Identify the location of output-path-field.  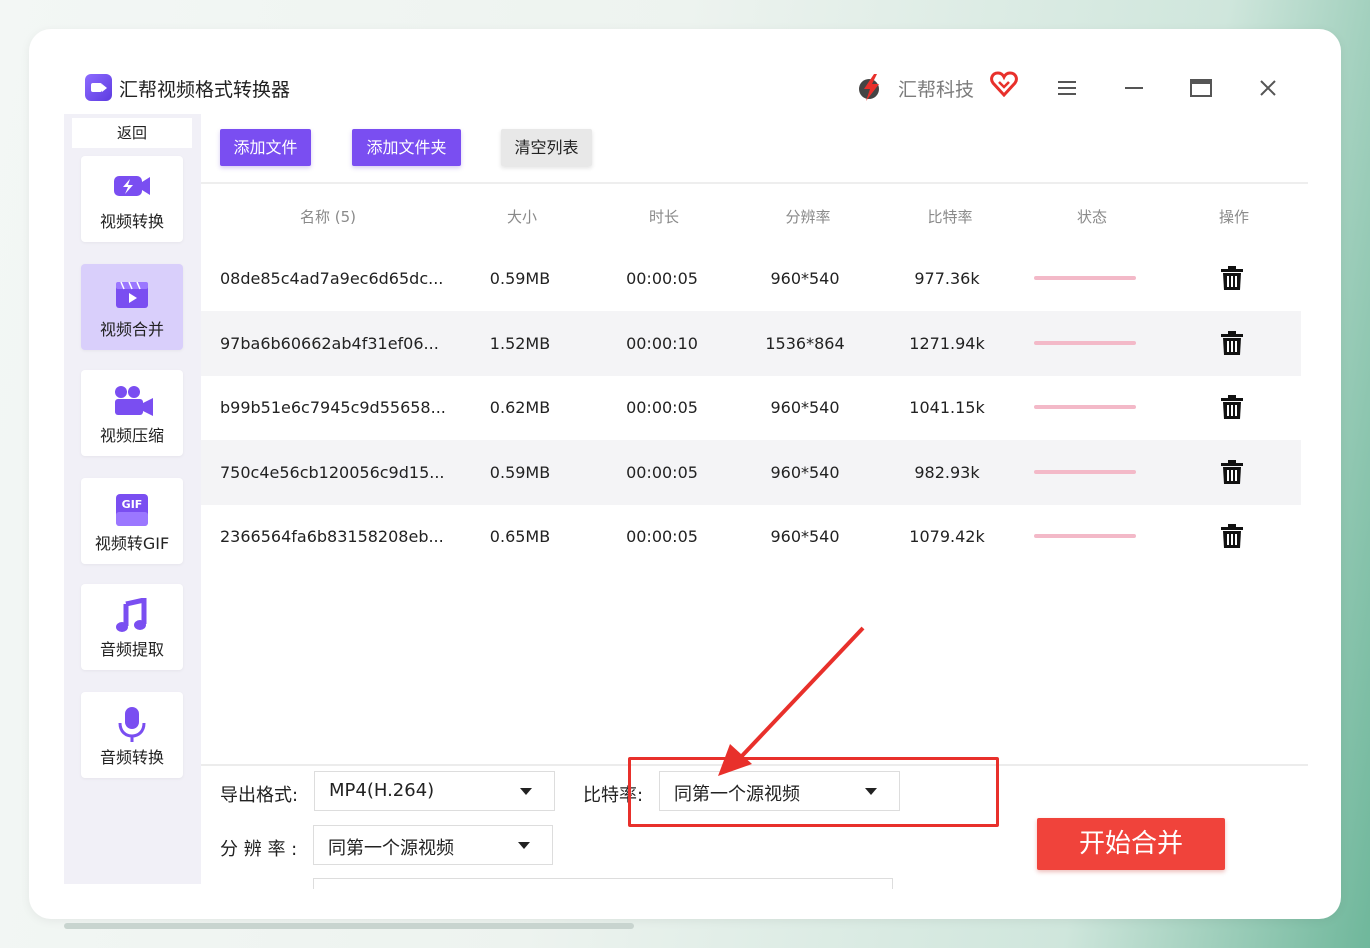
(603, 883).